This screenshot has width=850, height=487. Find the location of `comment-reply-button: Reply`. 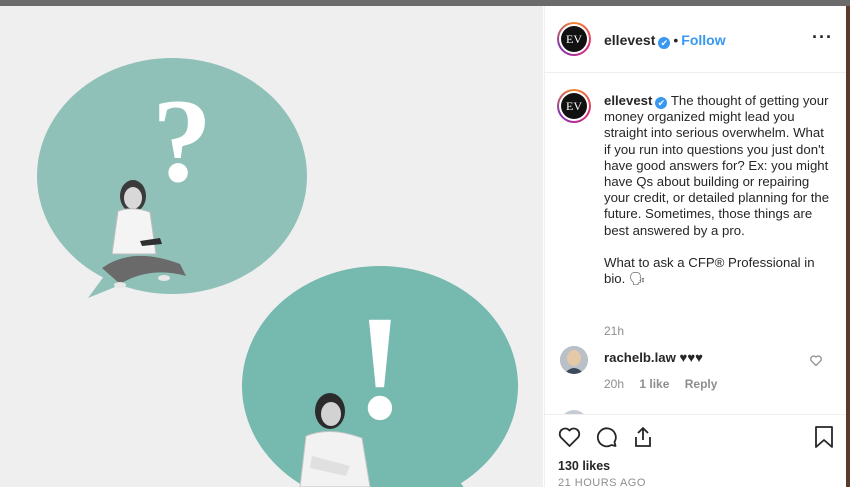

comment-reply-button: Reply is located at coordinates (701, 384).